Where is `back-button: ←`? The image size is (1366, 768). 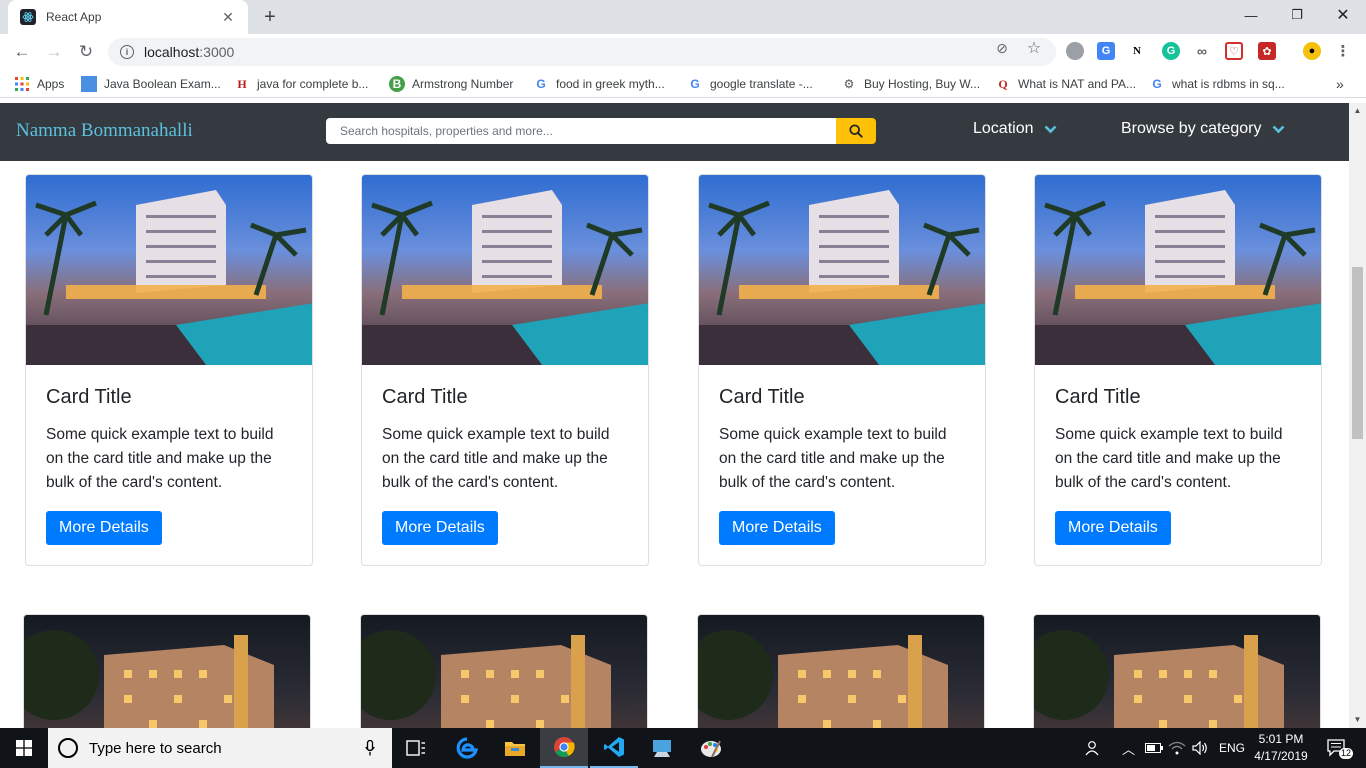
back-button: ← is located at coordinates (22, 52).